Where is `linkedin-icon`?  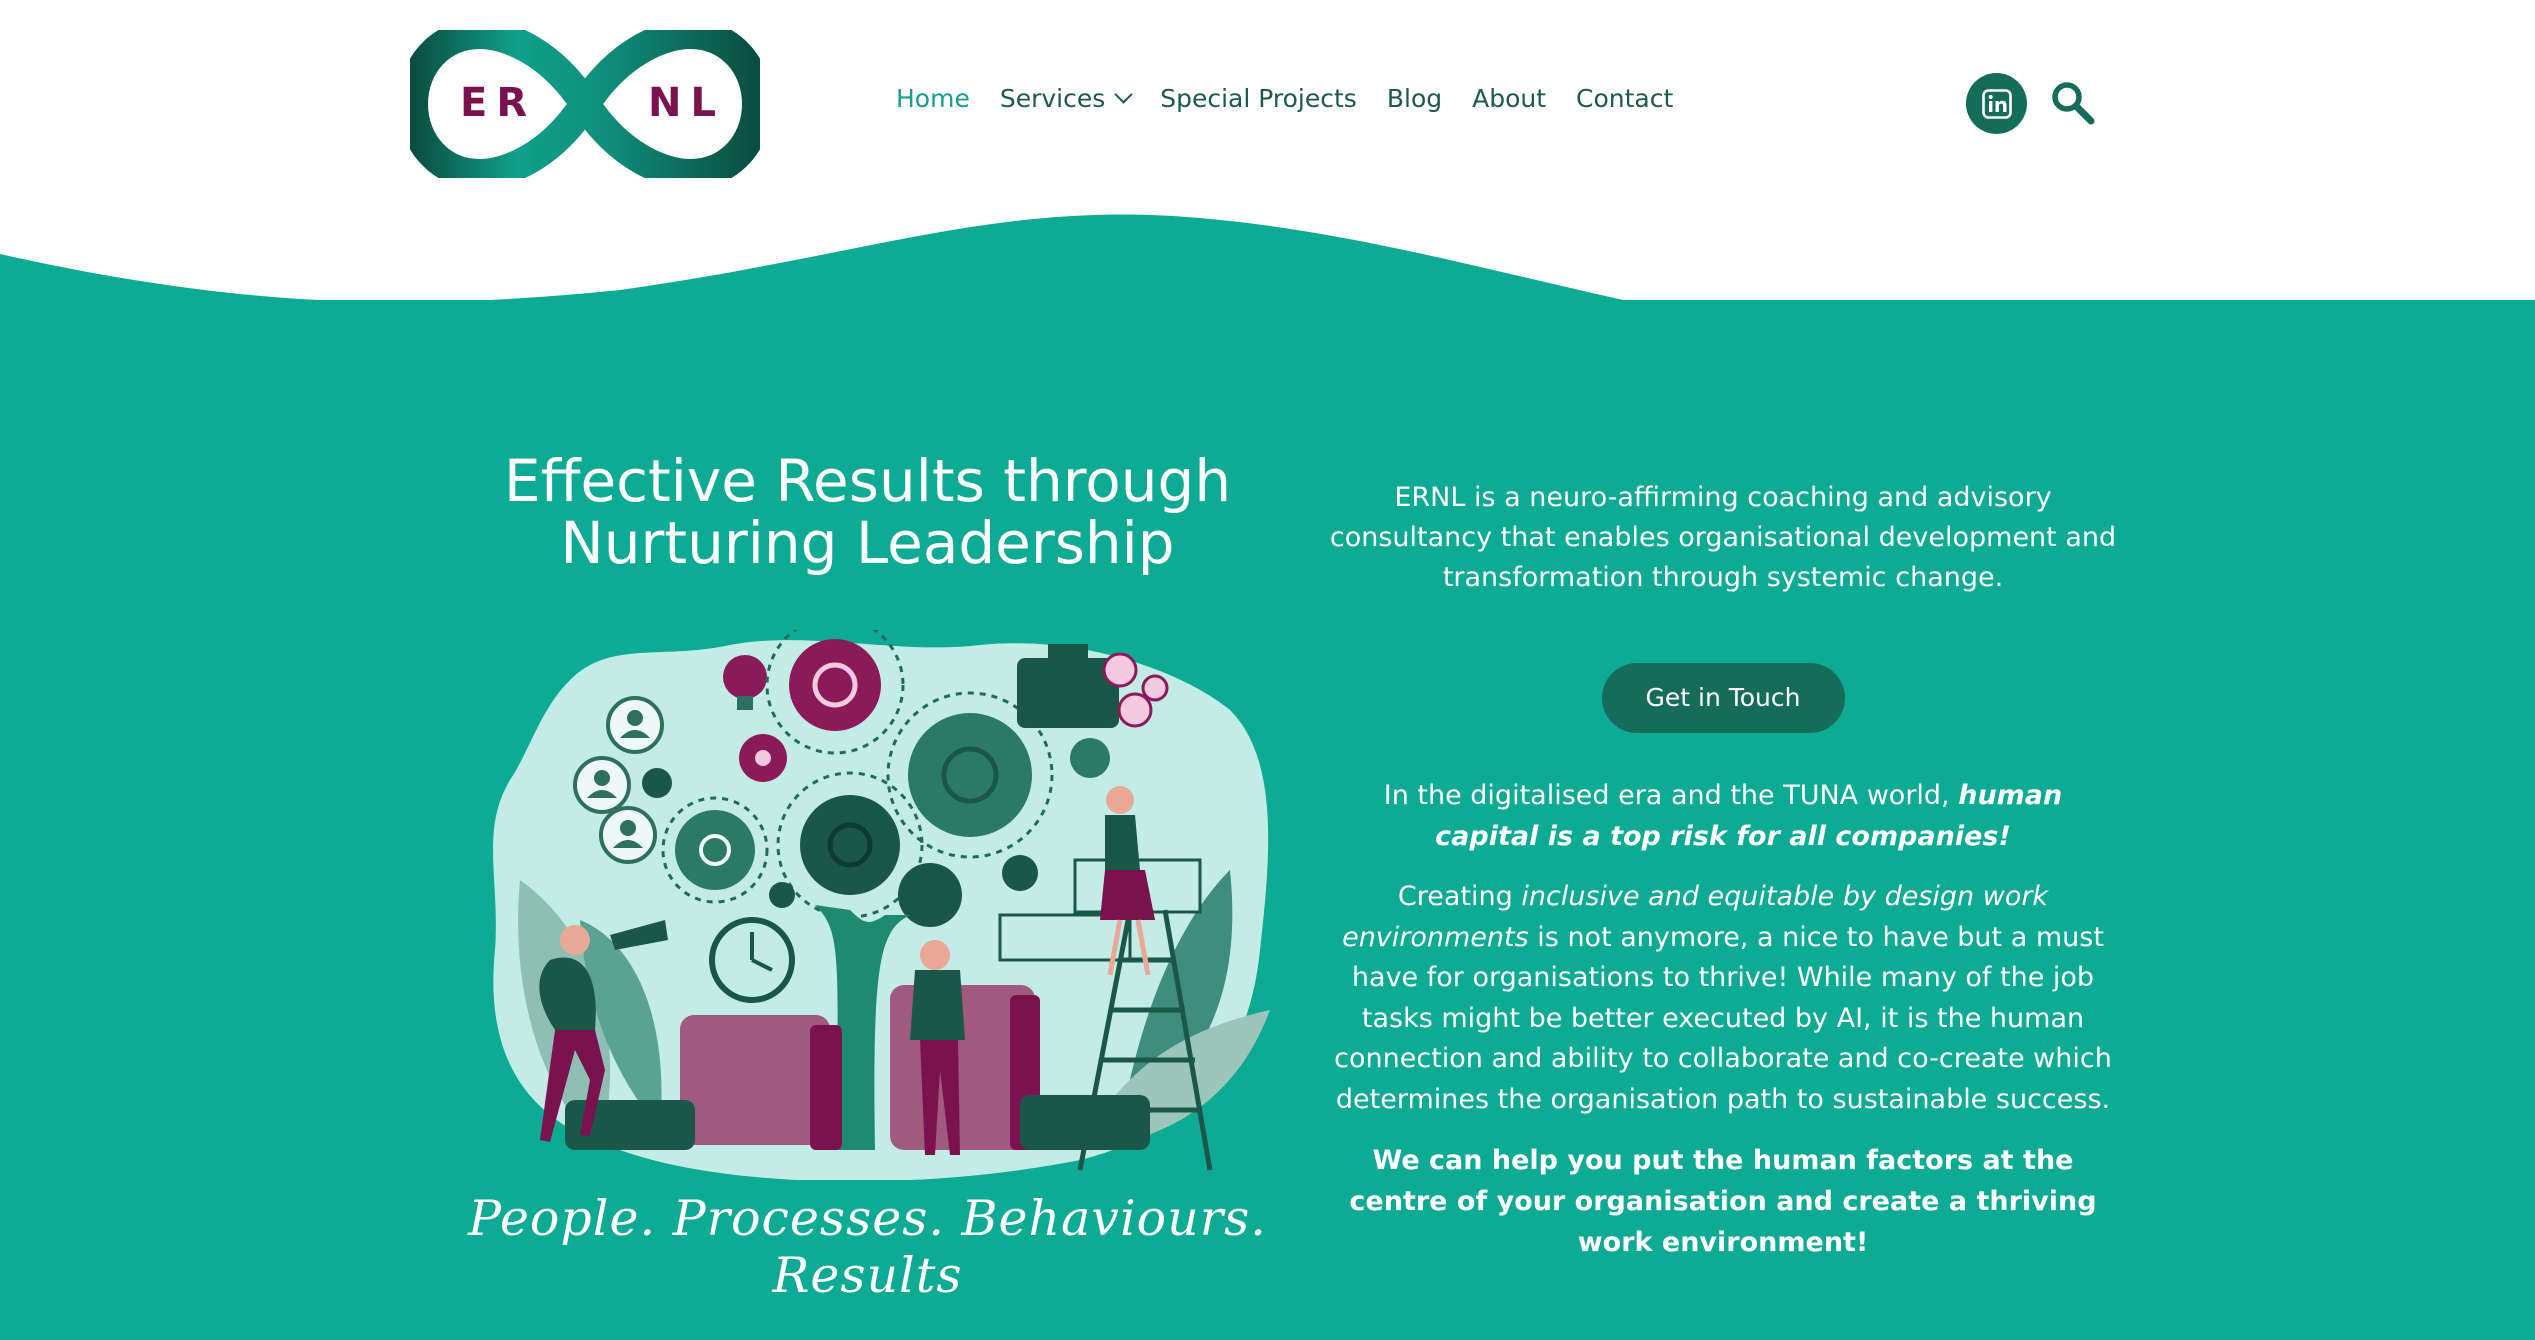 linkedin-icon is located at coordinates (1996, 103).